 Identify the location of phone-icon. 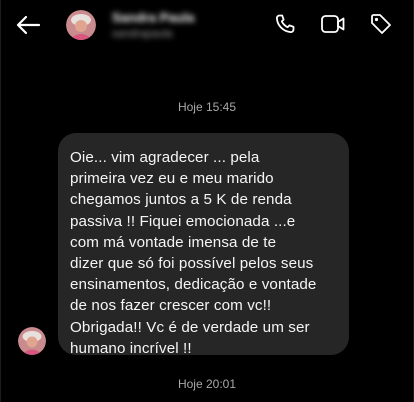
(285, 23).